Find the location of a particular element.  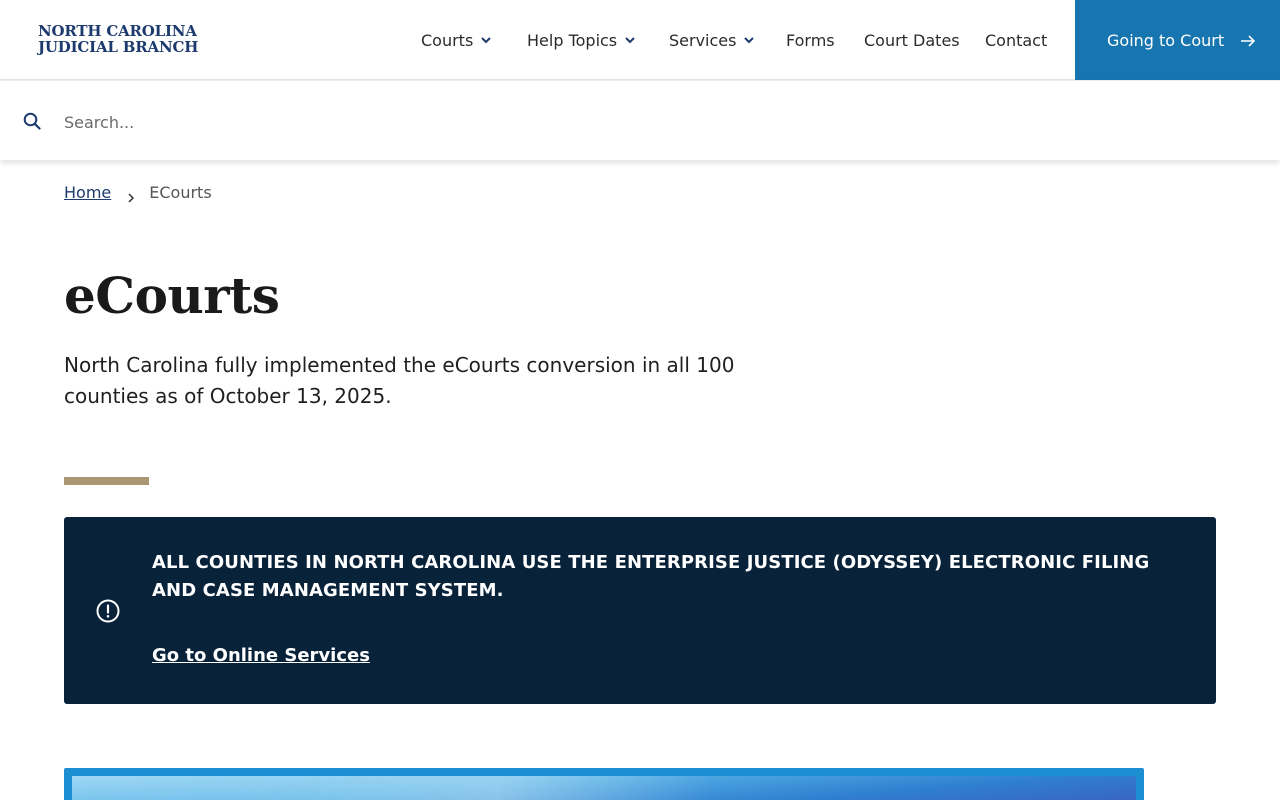

going-to-court-button: Going to Court is located at coordinates (1177, 40).